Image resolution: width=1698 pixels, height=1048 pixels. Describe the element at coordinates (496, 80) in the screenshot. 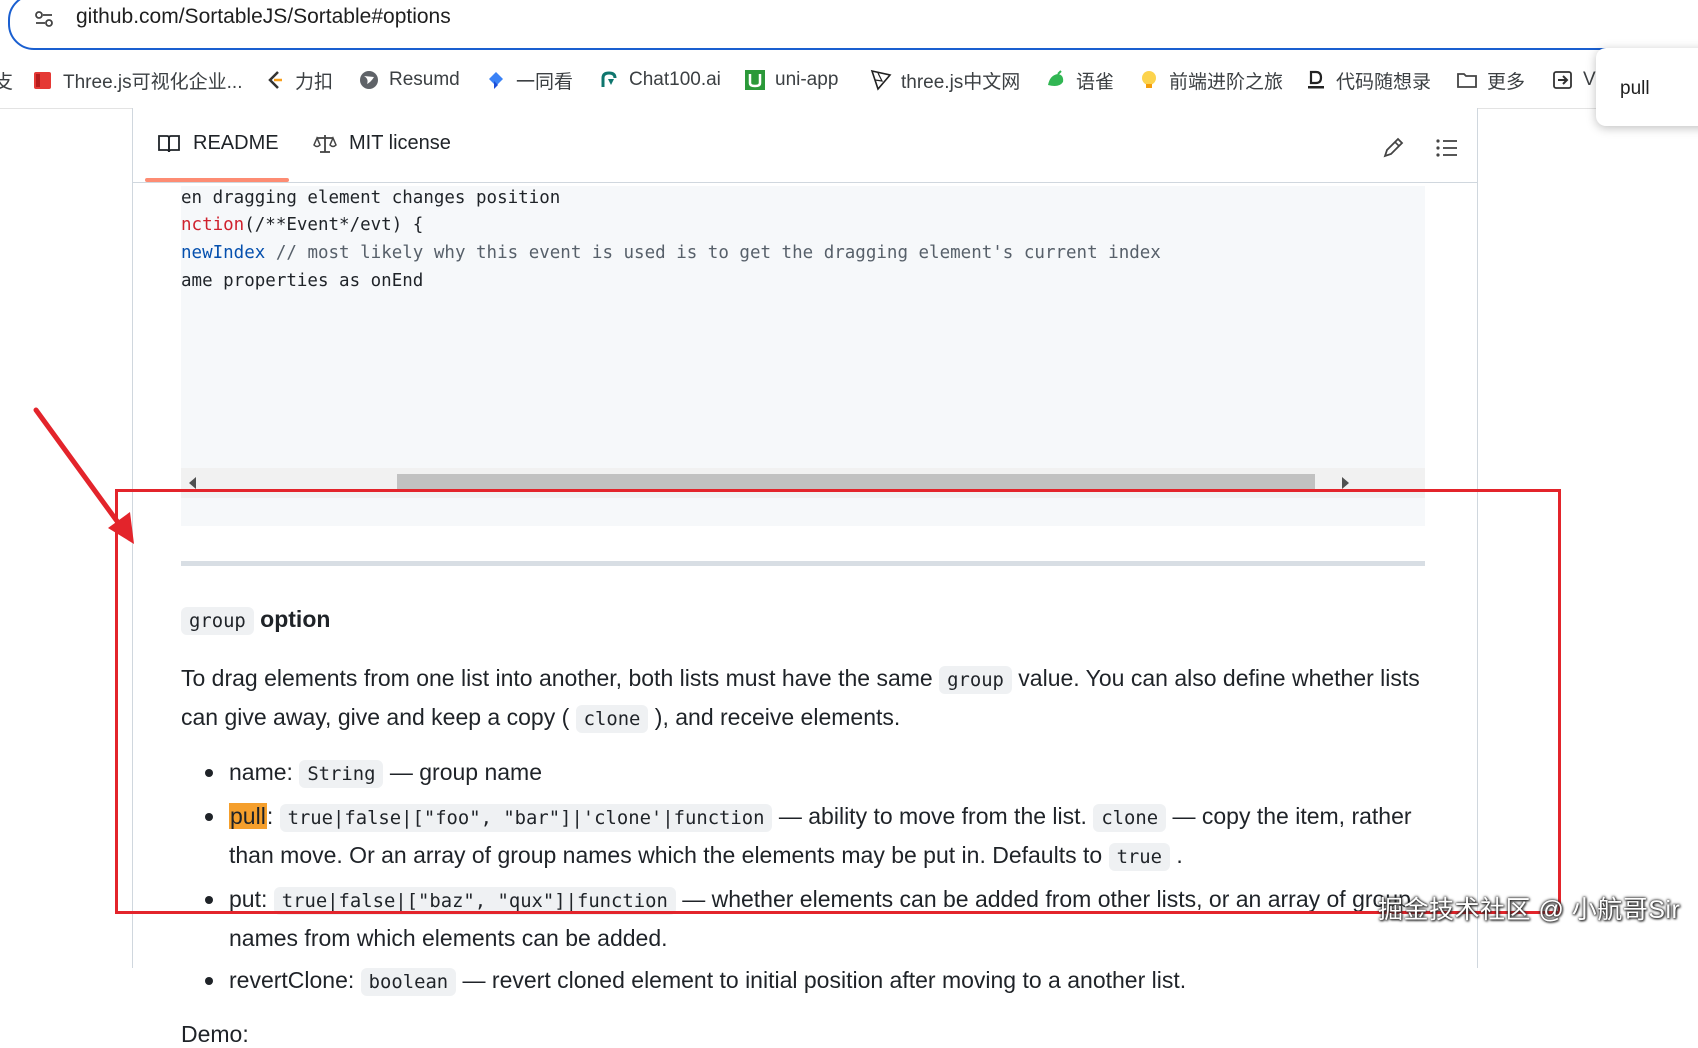

I see `blue-app-icon` at that location.